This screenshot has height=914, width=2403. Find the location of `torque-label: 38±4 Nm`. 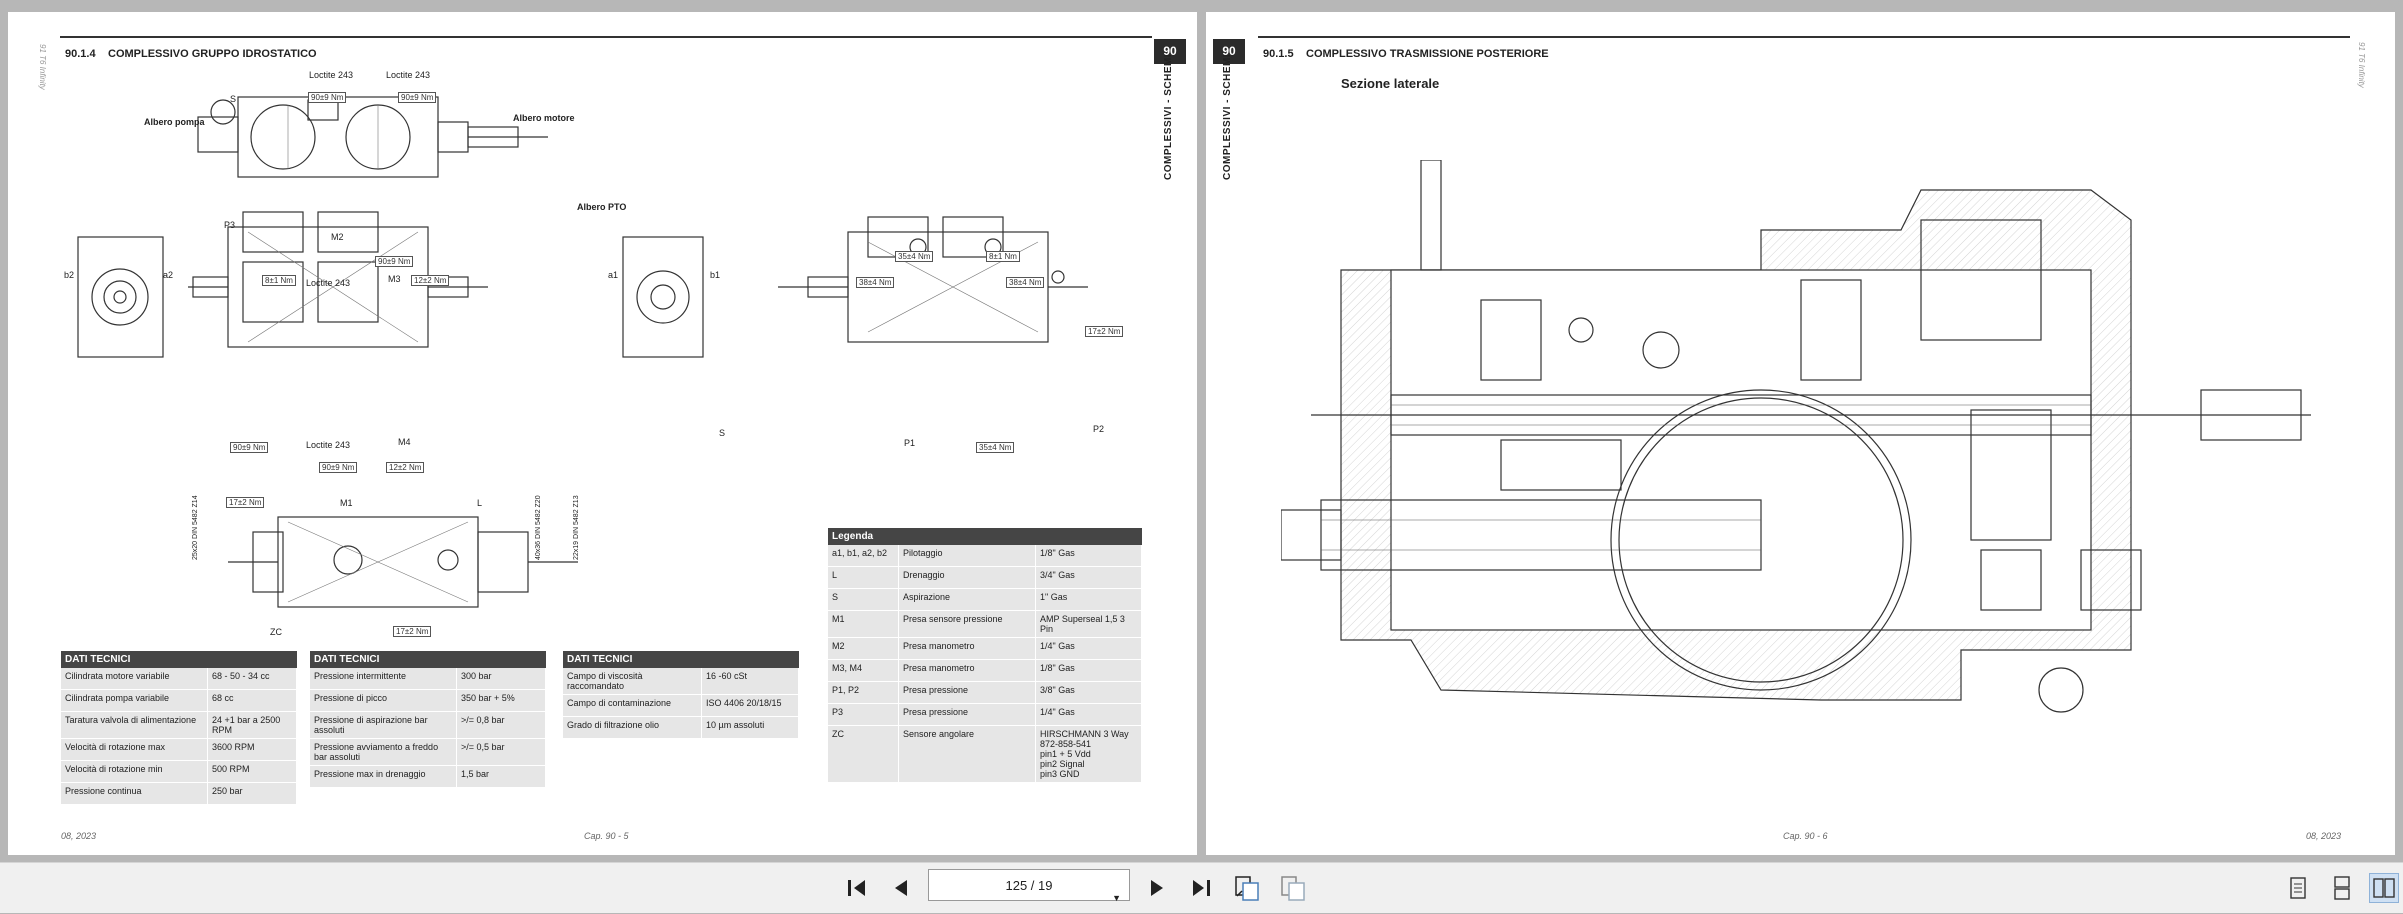

torque-label: 38±4 Nm is located at coordinates (875, 282).